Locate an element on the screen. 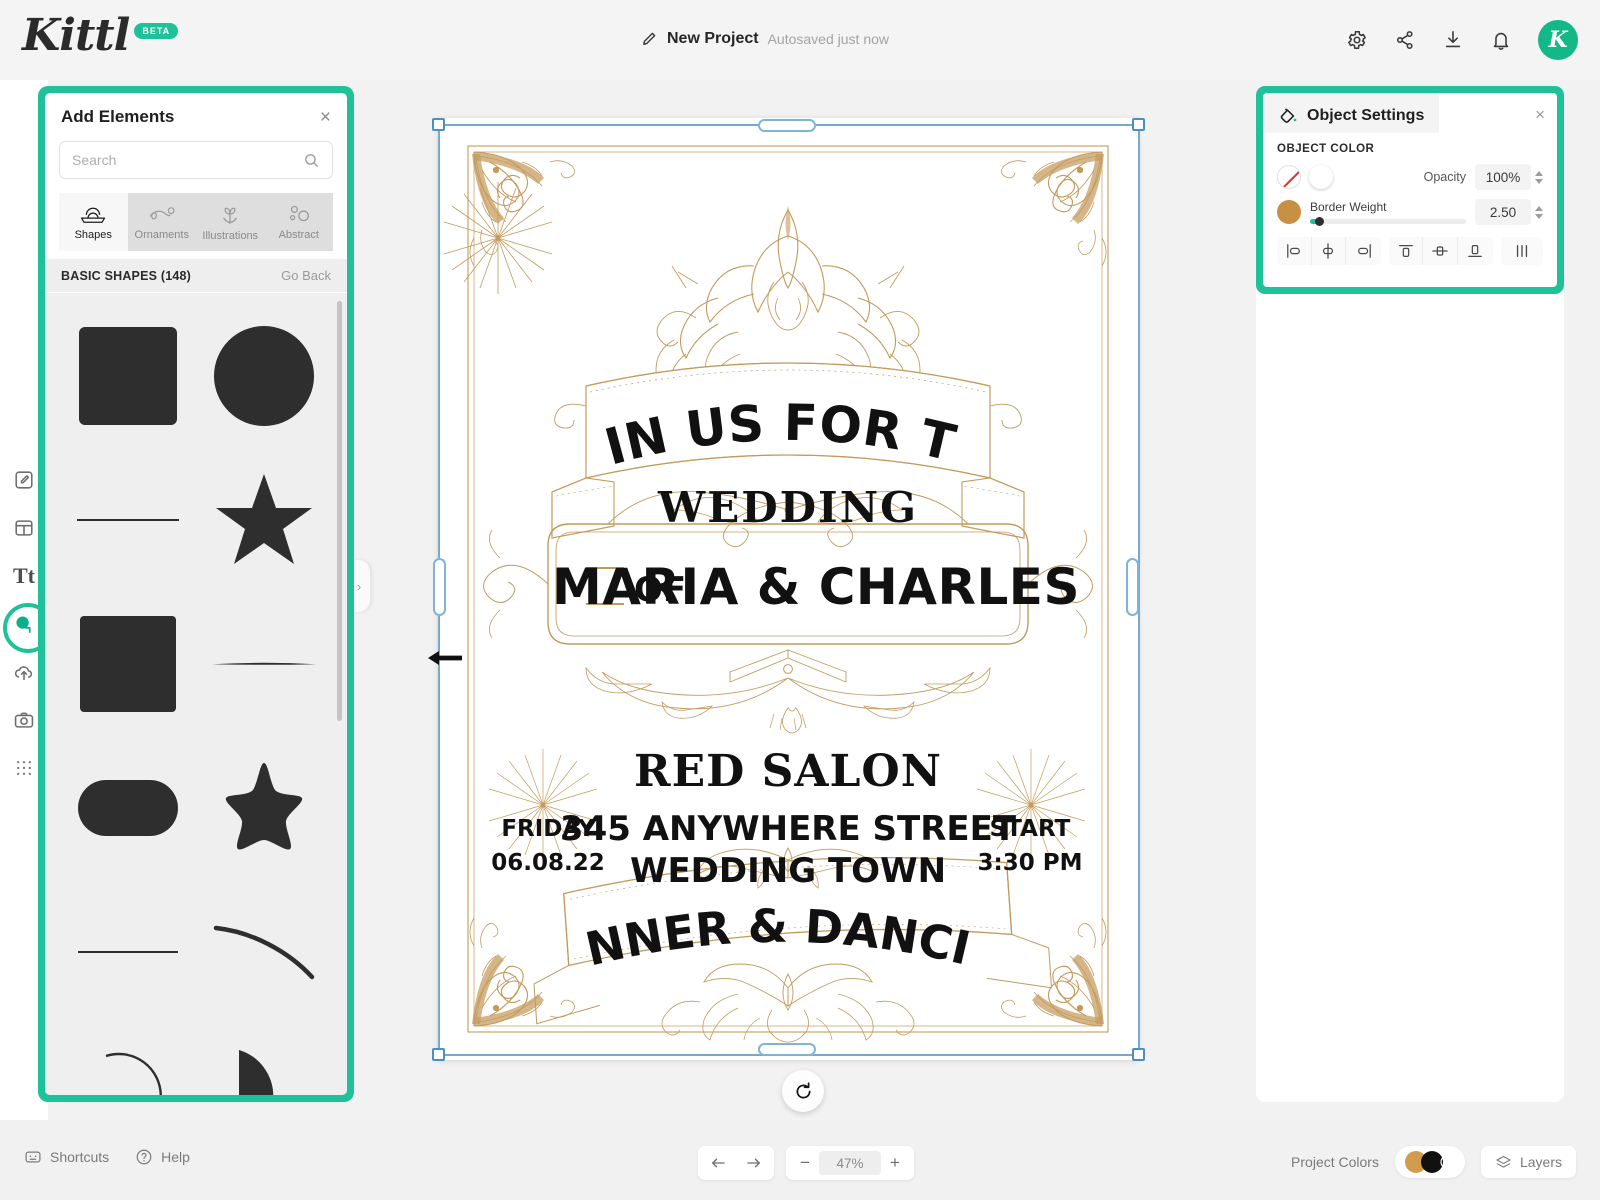 This screenshot has height=1200, width=1600. tab-ornaments: Ornaments is located at coordinates (161, 222).